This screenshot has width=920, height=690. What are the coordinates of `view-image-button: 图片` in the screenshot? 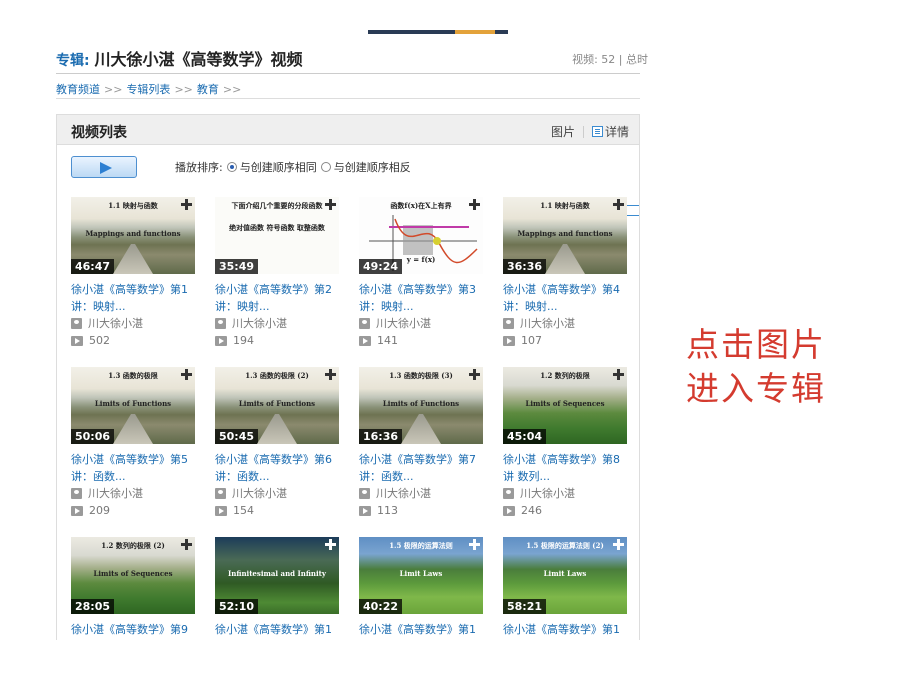 It's located at (595, 169).